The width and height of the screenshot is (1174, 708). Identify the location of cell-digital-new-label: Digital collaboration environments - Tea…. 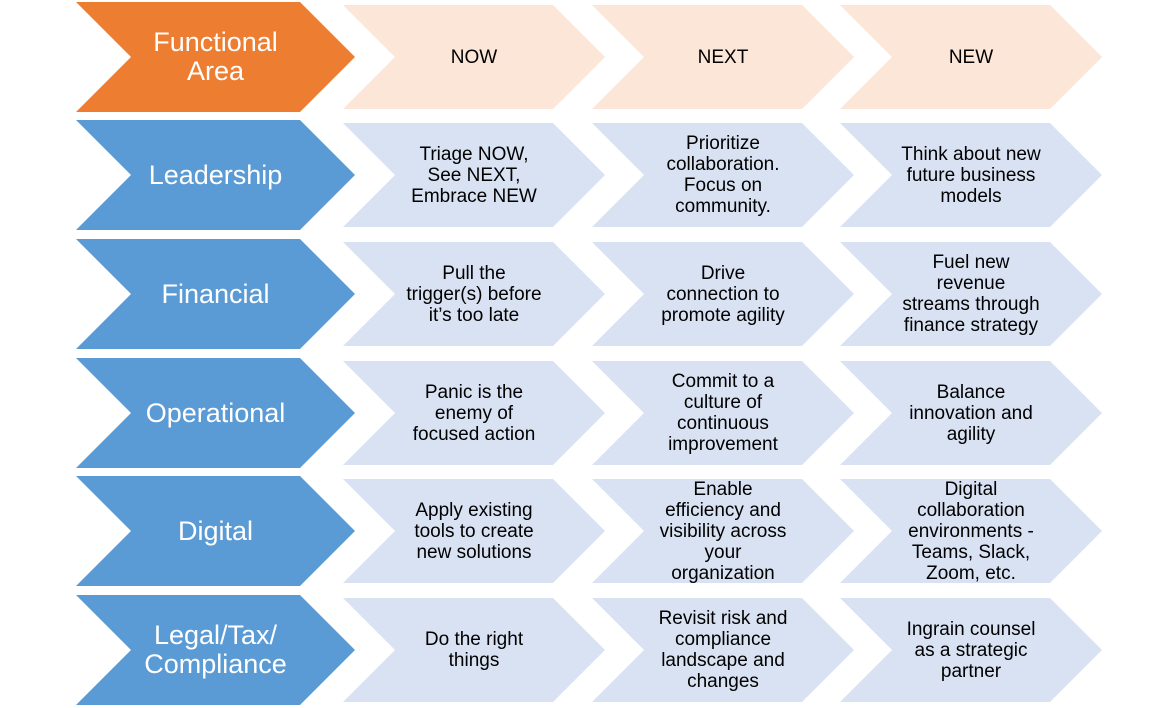
(971, 531).